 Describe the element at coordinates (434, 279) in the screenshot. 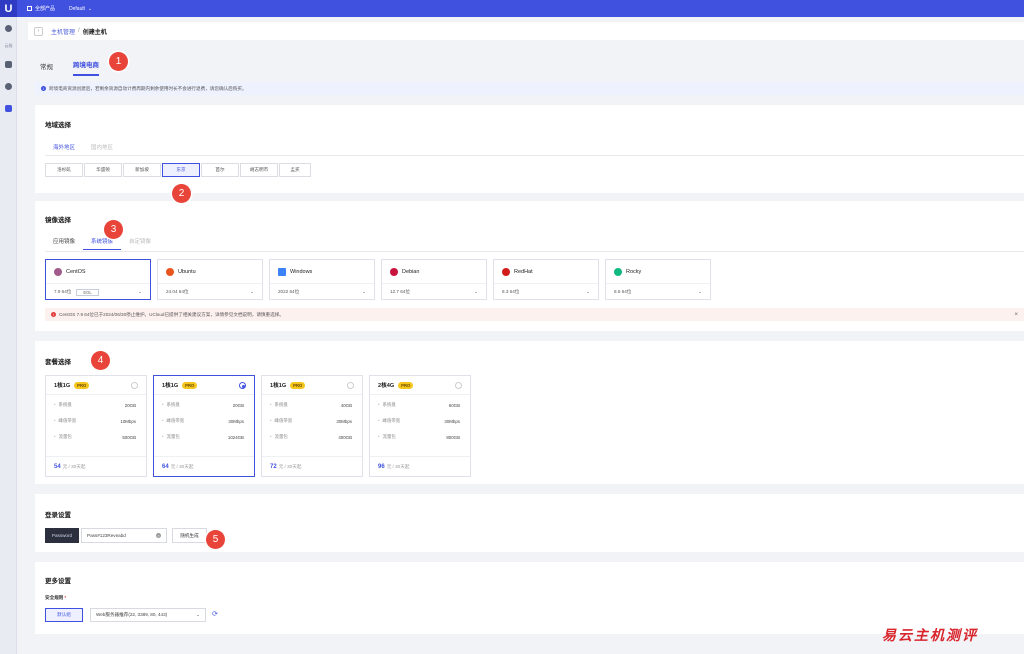

I see `os-card-debian: Debian 12.7 64位 ⌄` at that location.